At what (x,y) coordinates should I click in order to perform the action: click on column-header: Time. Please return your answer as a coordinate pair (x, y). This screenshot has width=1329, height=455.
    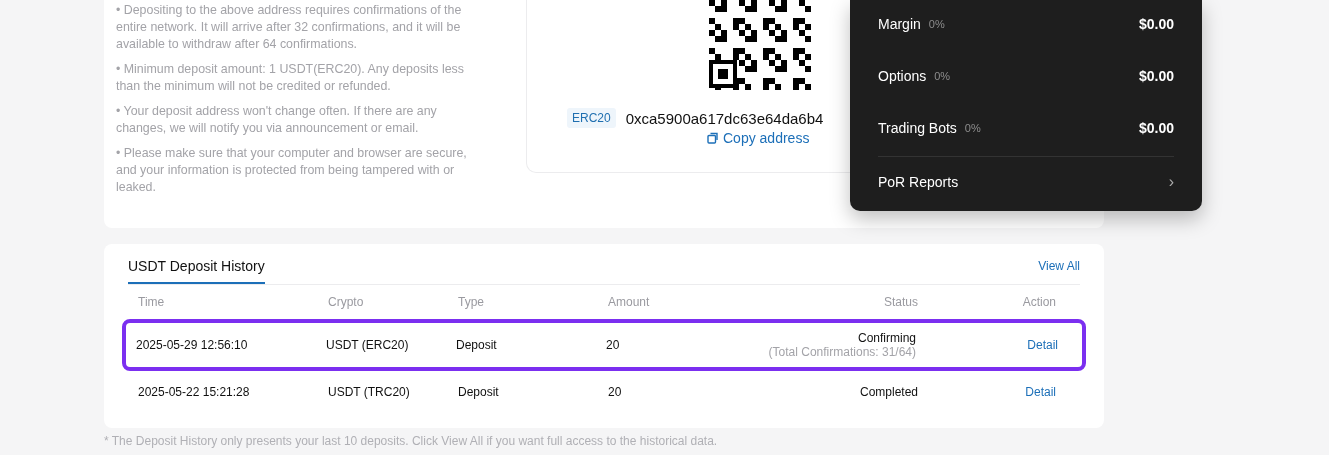
    Looking at the image, I should click on (152, 302).